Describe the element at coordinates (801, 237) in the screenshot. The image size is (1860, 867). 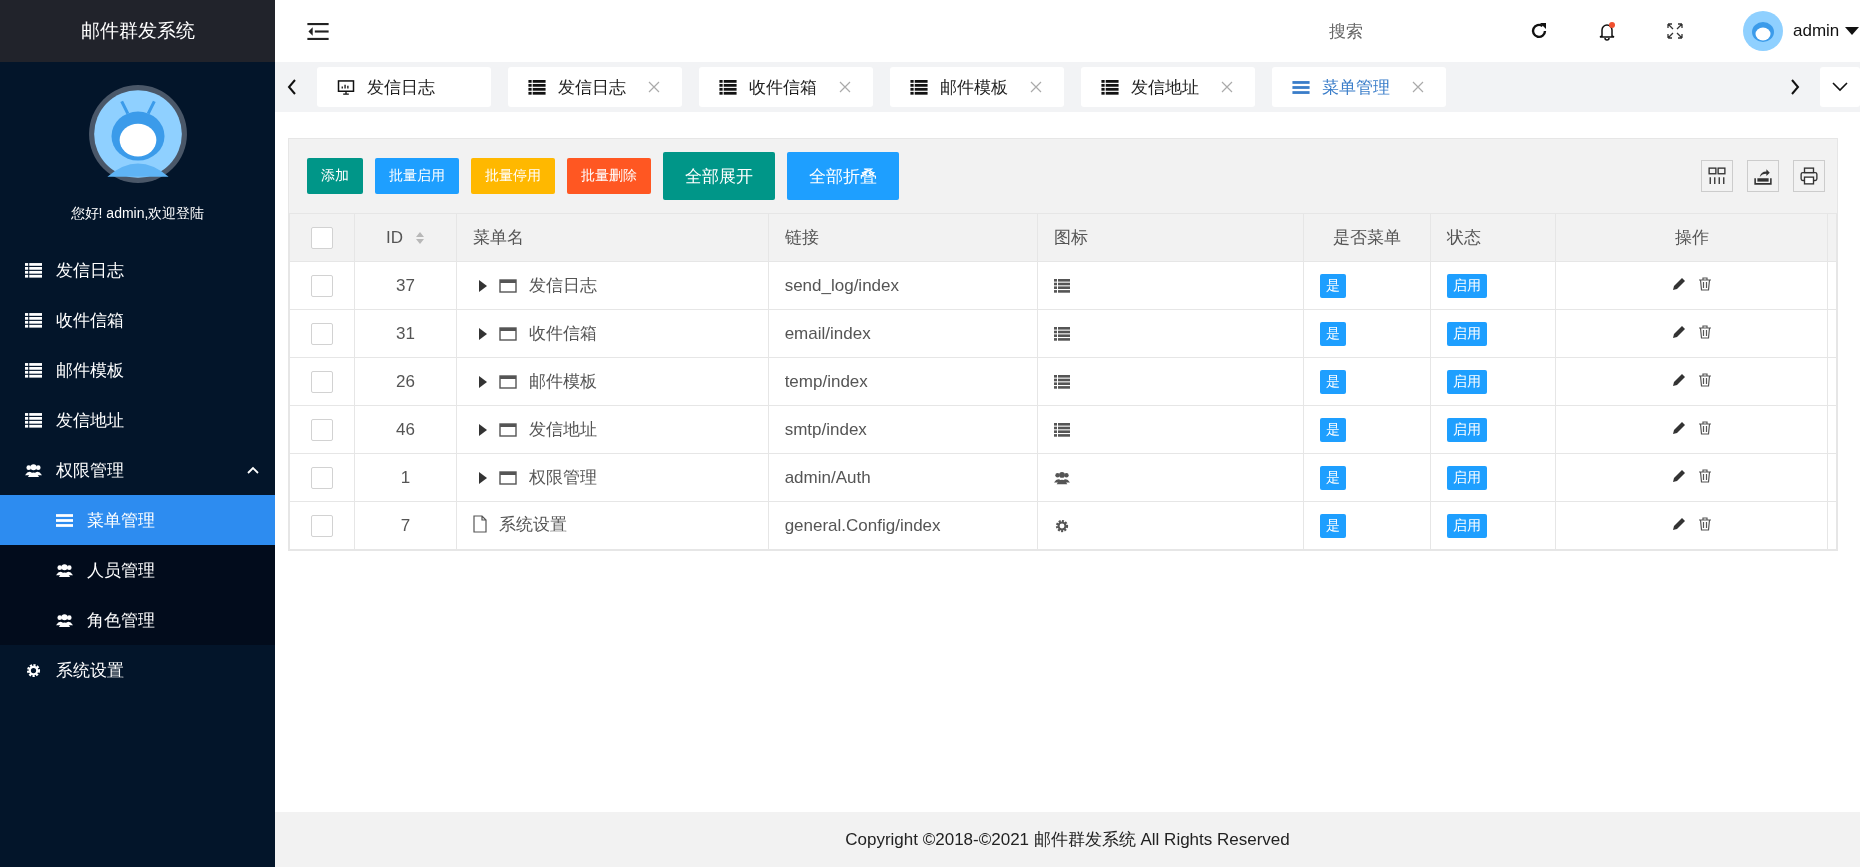
I see `column-header: 链接` at that location.